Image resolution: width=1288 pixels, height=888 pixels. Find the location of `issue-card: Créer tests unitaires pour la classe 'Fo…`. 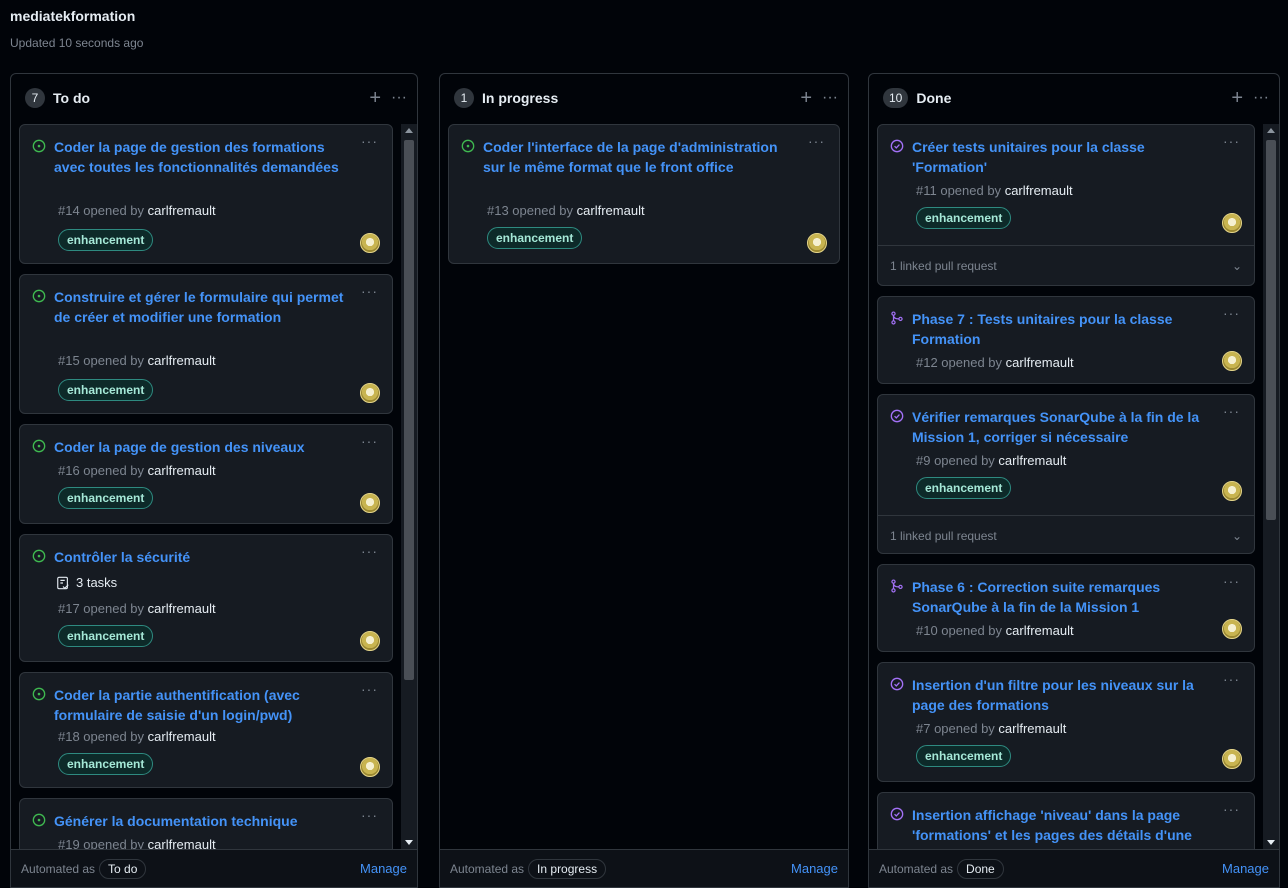

issue-card: Créer tests unitaires pour la classe 'Fo… is located at coordinates (1066, 205).